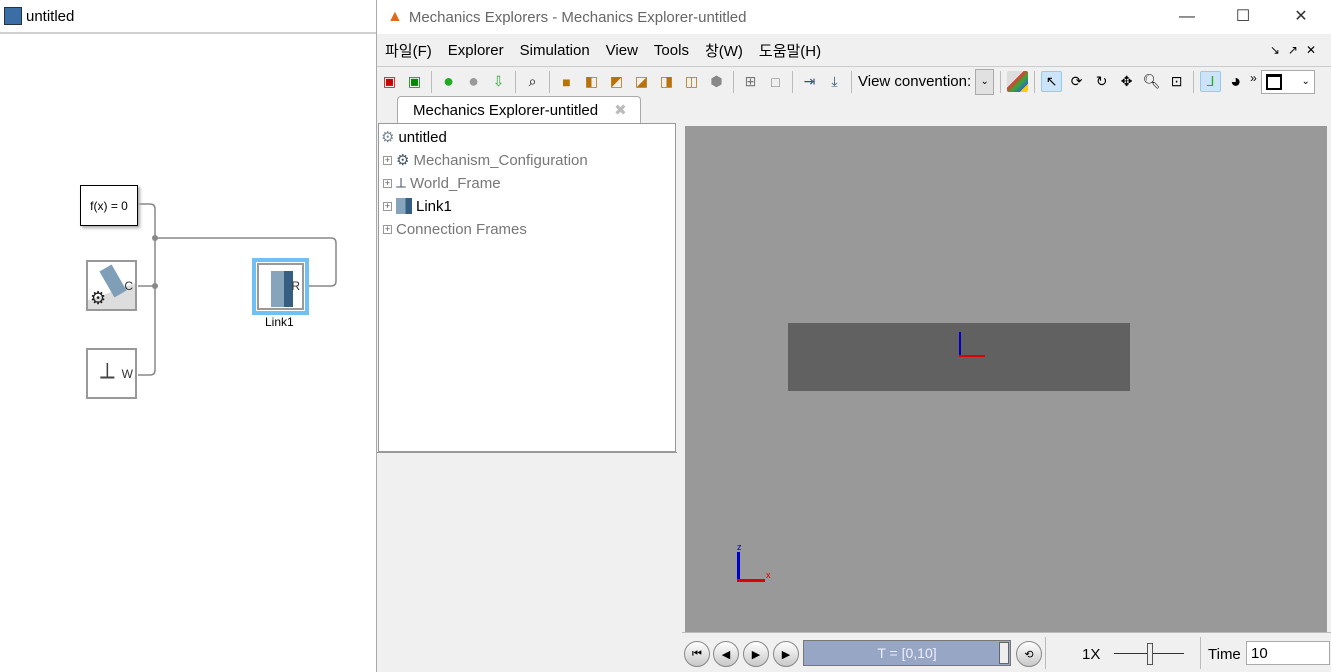 The height and width of the screenshot is (672, 1331). Describe the element at coordinates (739, 547) in the screenshot. I see `triad-z-label: z` at that location.